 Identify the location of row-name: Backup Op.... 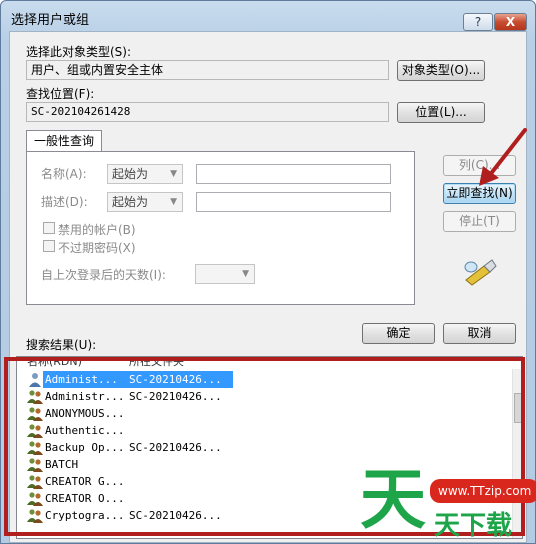
(85, 447).